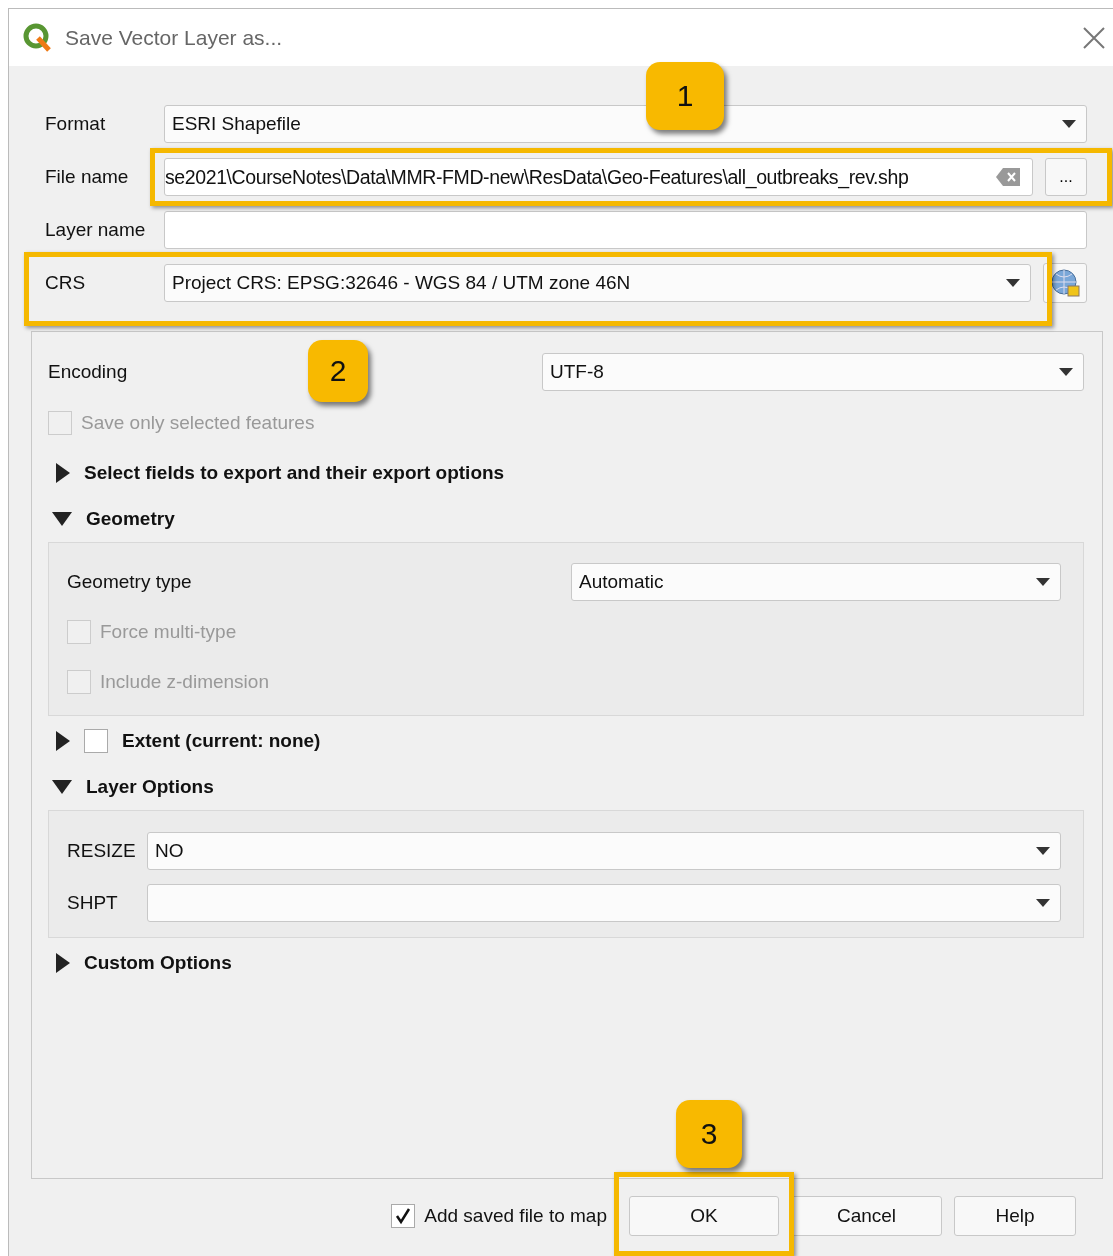 This screenshot has width=1113, height=1256. Describe the element at coordinates (625, 124) in the screenshot. I see `format-dropdown: ESRI Shapefile` at that location.